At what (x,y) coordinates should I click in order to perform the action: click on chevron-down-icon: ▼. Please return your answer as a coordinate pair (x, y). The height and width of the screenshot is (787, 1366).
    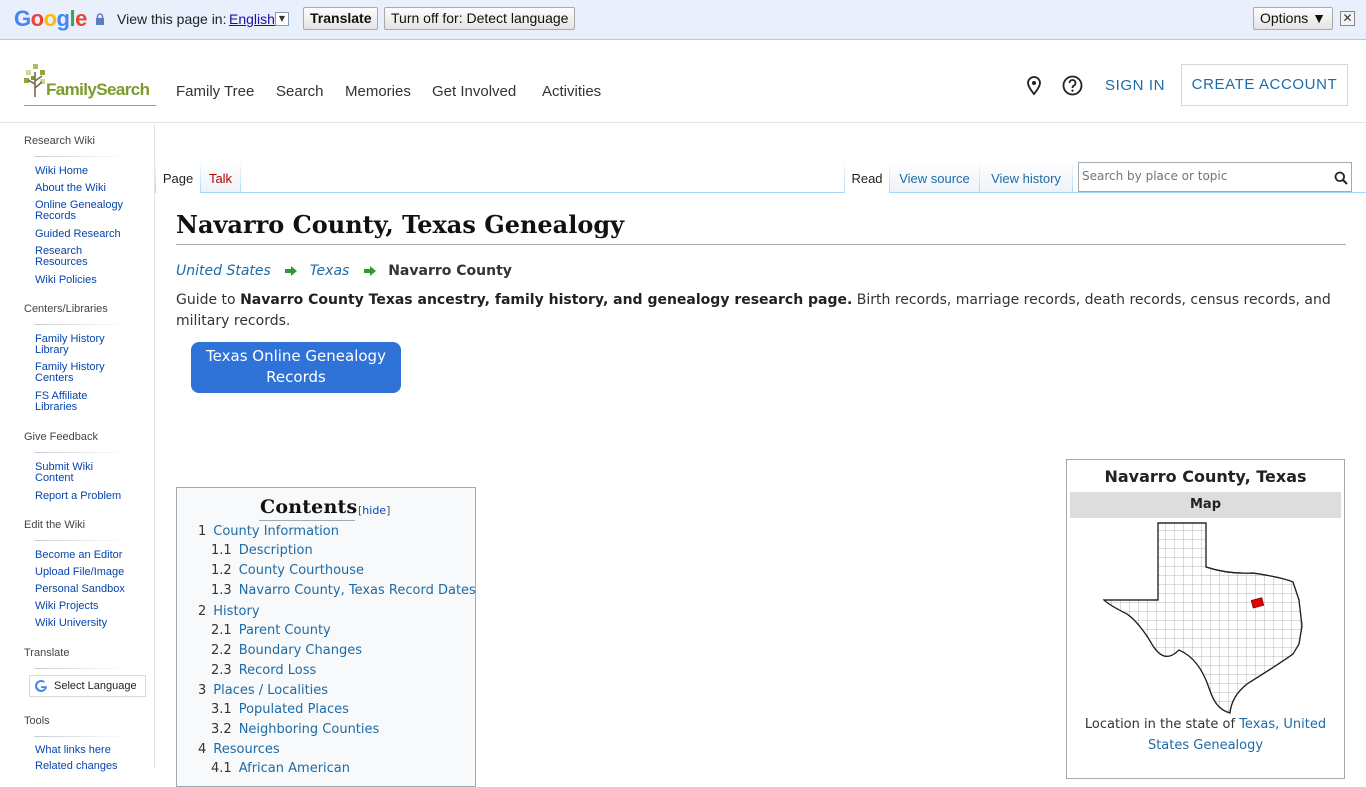
    Looking at the image, I should click on (282, 19).